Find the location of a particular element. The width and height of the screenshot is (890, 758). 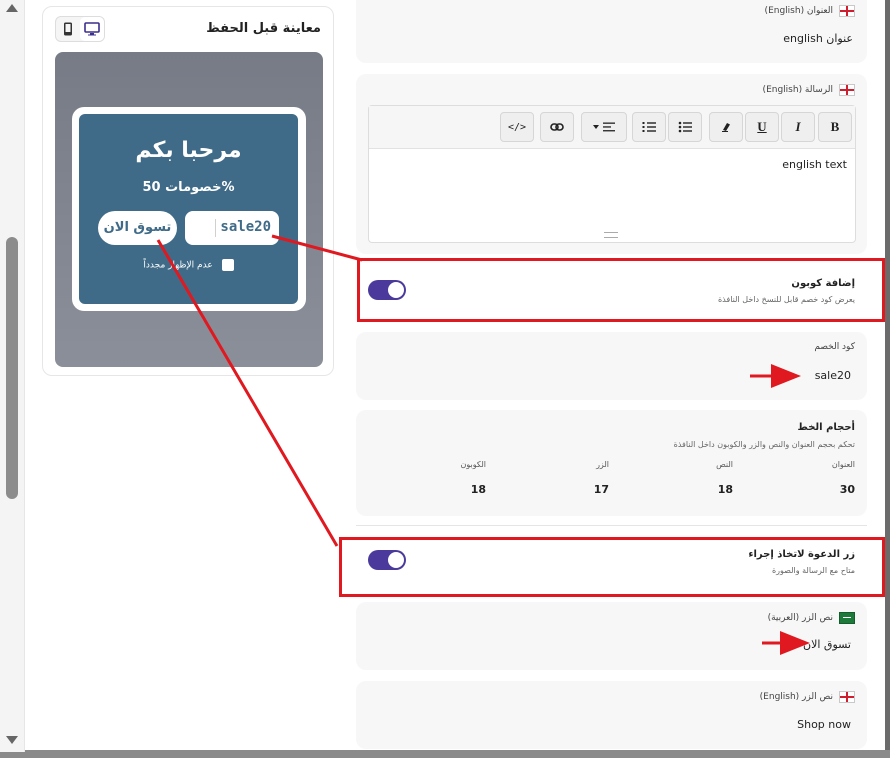

editor-toolbar: B I U </> is located at coordinates (612, 127).